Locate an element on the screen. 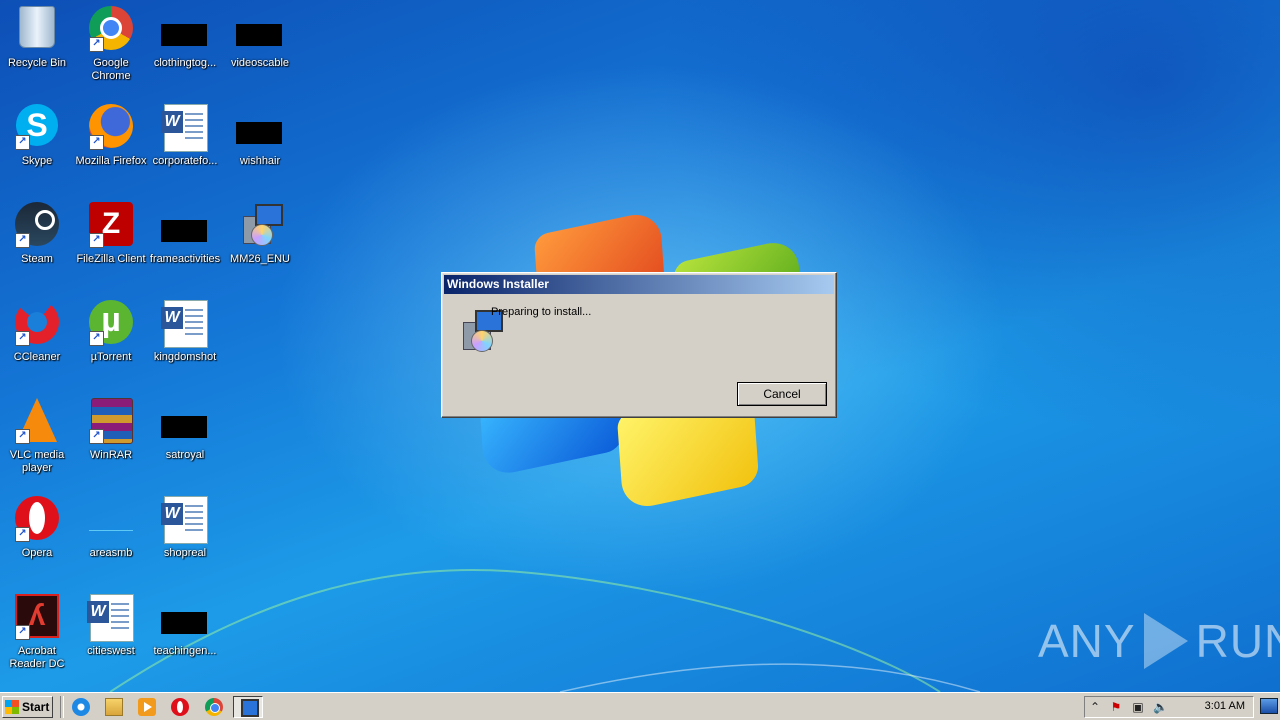 Image resolution: width=1280 pixels, height=720 pixels. desktop-icon-wishhair: wishhair is located at coordinates (260, 133).